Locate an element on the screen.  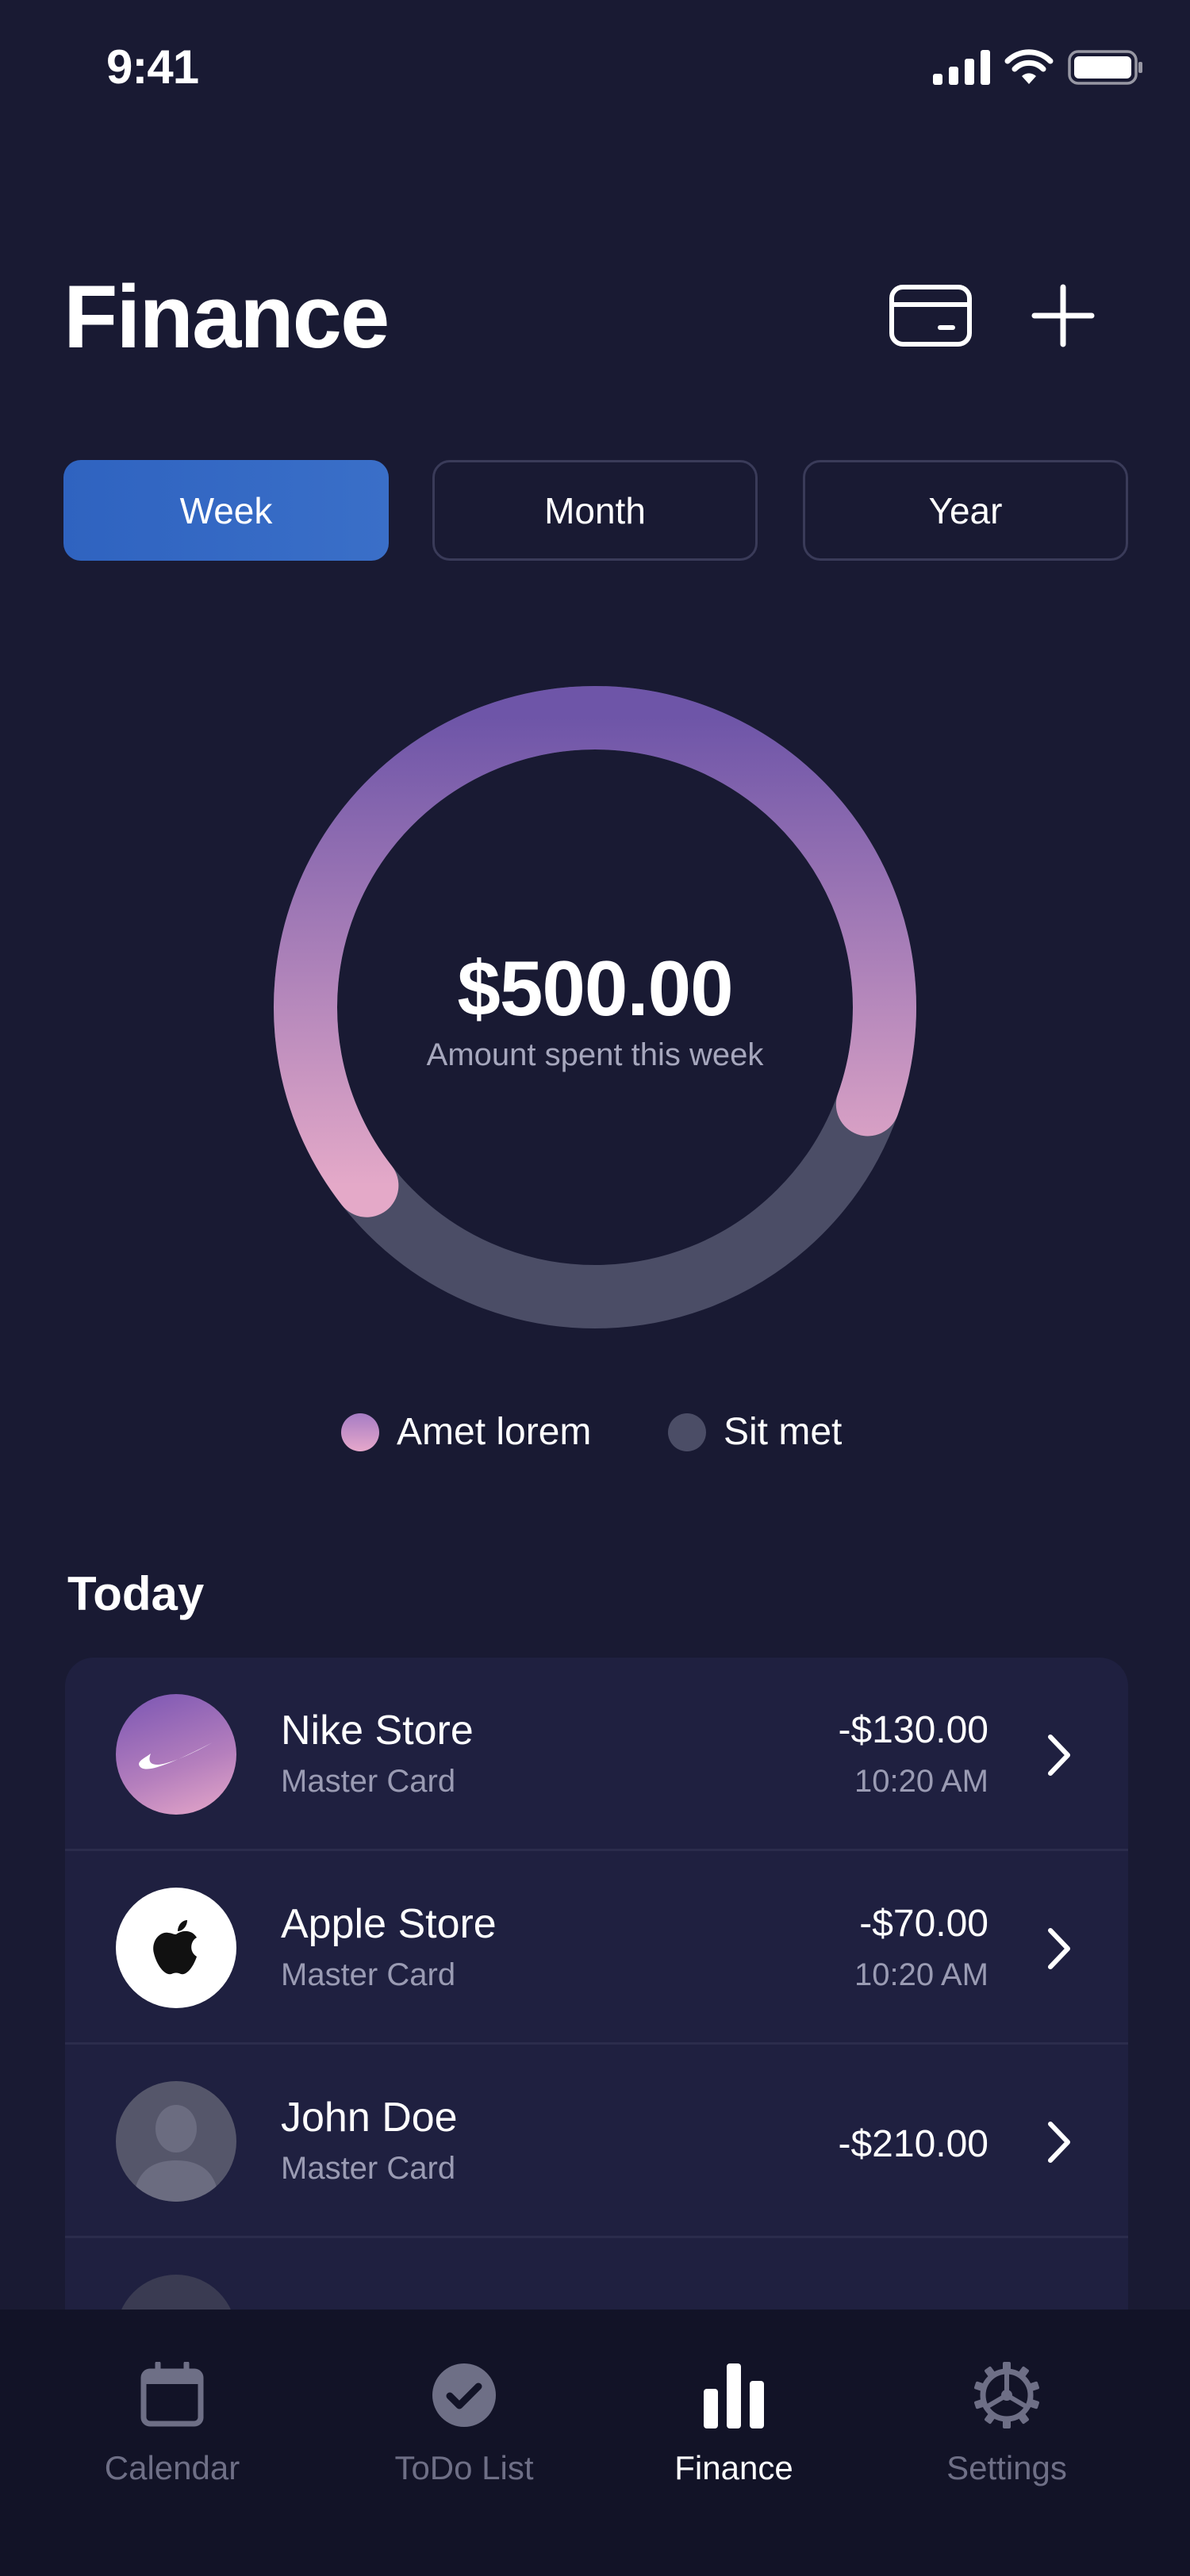
plus-icon is located at coordinates (1063, 316).